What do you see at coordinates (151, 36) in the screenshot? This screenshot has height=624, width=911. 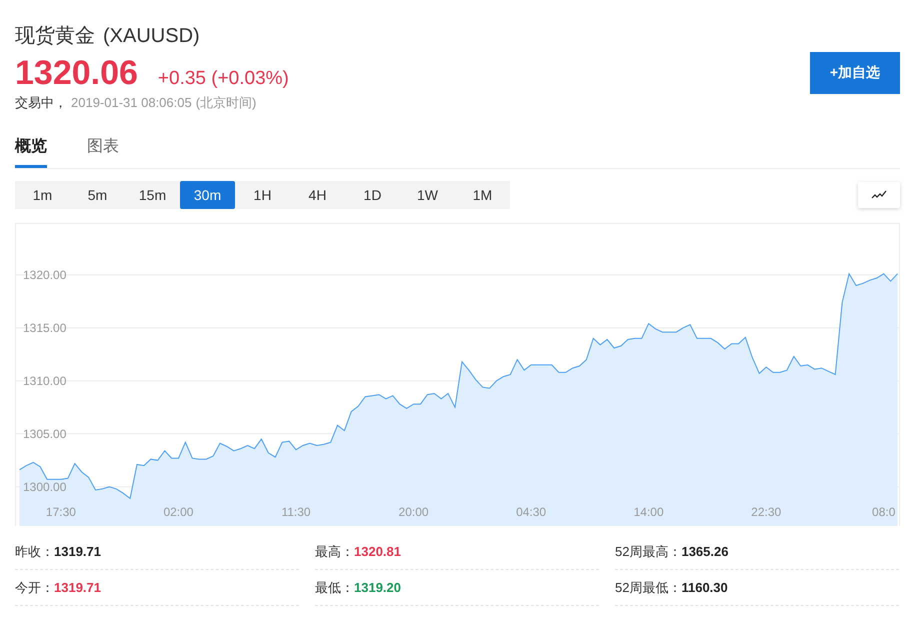 I see `instrument-symbol: (XAUUSD)` at bounding box center [151, 36].